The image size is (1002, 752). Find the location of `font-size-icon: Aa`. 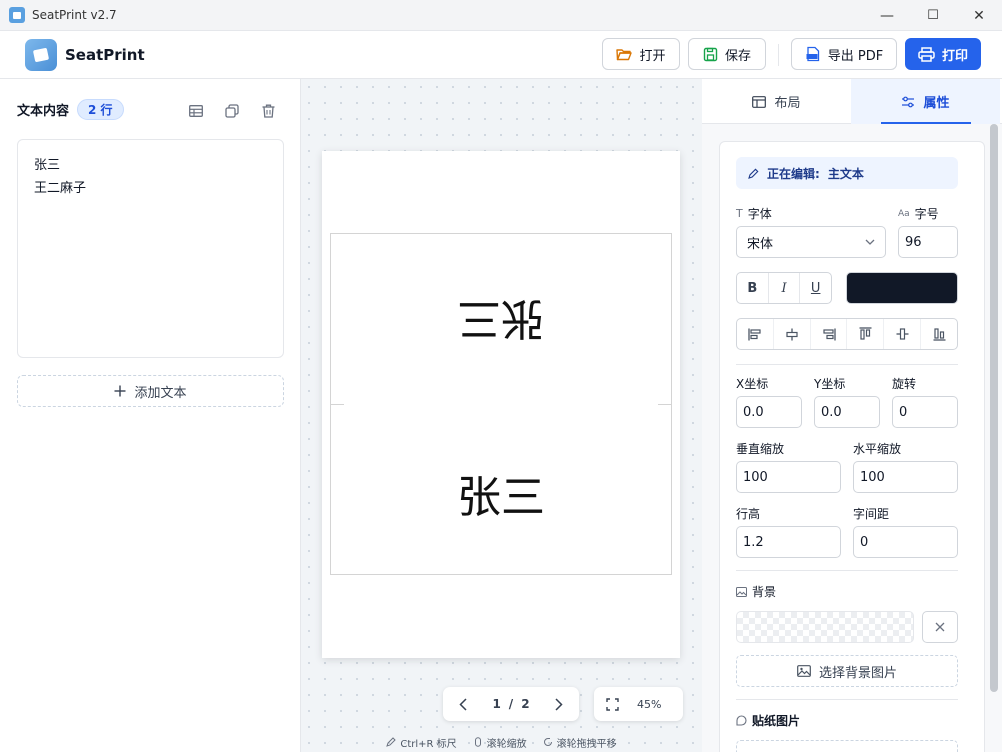

font-size-icon: Aa is located at coordinates (904, 213).